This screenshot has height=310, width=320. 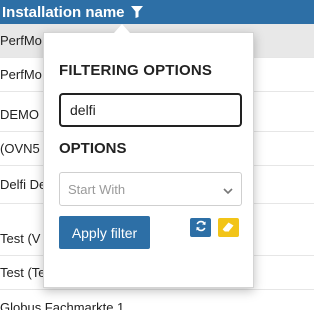 I want to click on column-header: Installation name, so click(x=157, y=12).